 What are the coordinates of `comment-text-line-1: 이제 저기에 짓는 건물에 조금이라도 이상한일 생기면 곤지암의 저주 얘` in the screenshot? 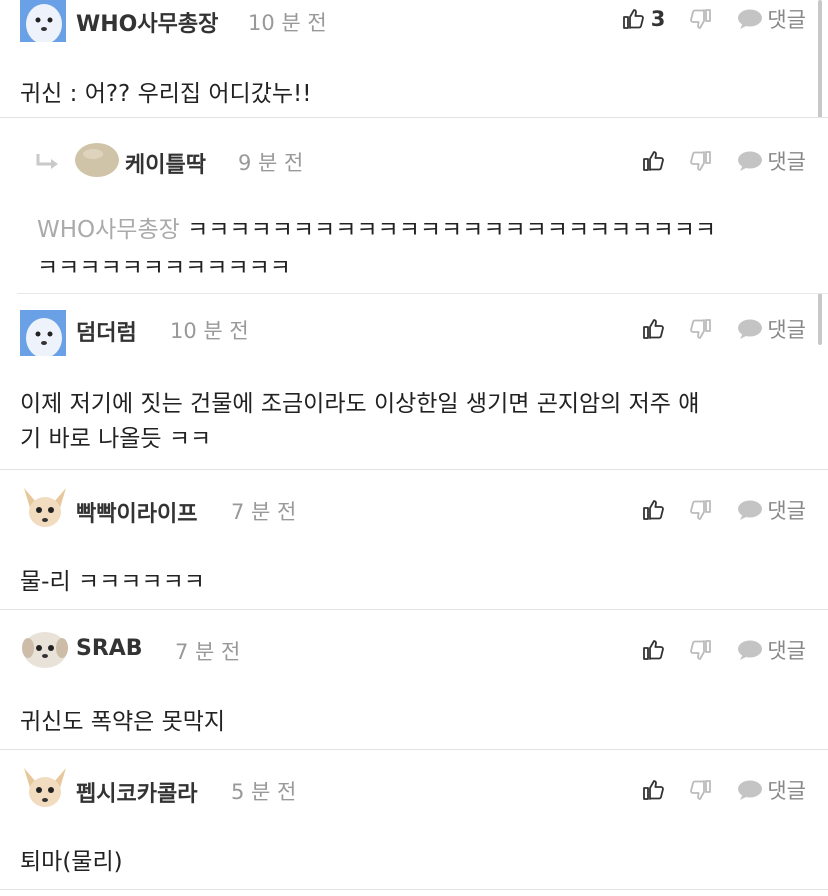 It's located at (360, 404).